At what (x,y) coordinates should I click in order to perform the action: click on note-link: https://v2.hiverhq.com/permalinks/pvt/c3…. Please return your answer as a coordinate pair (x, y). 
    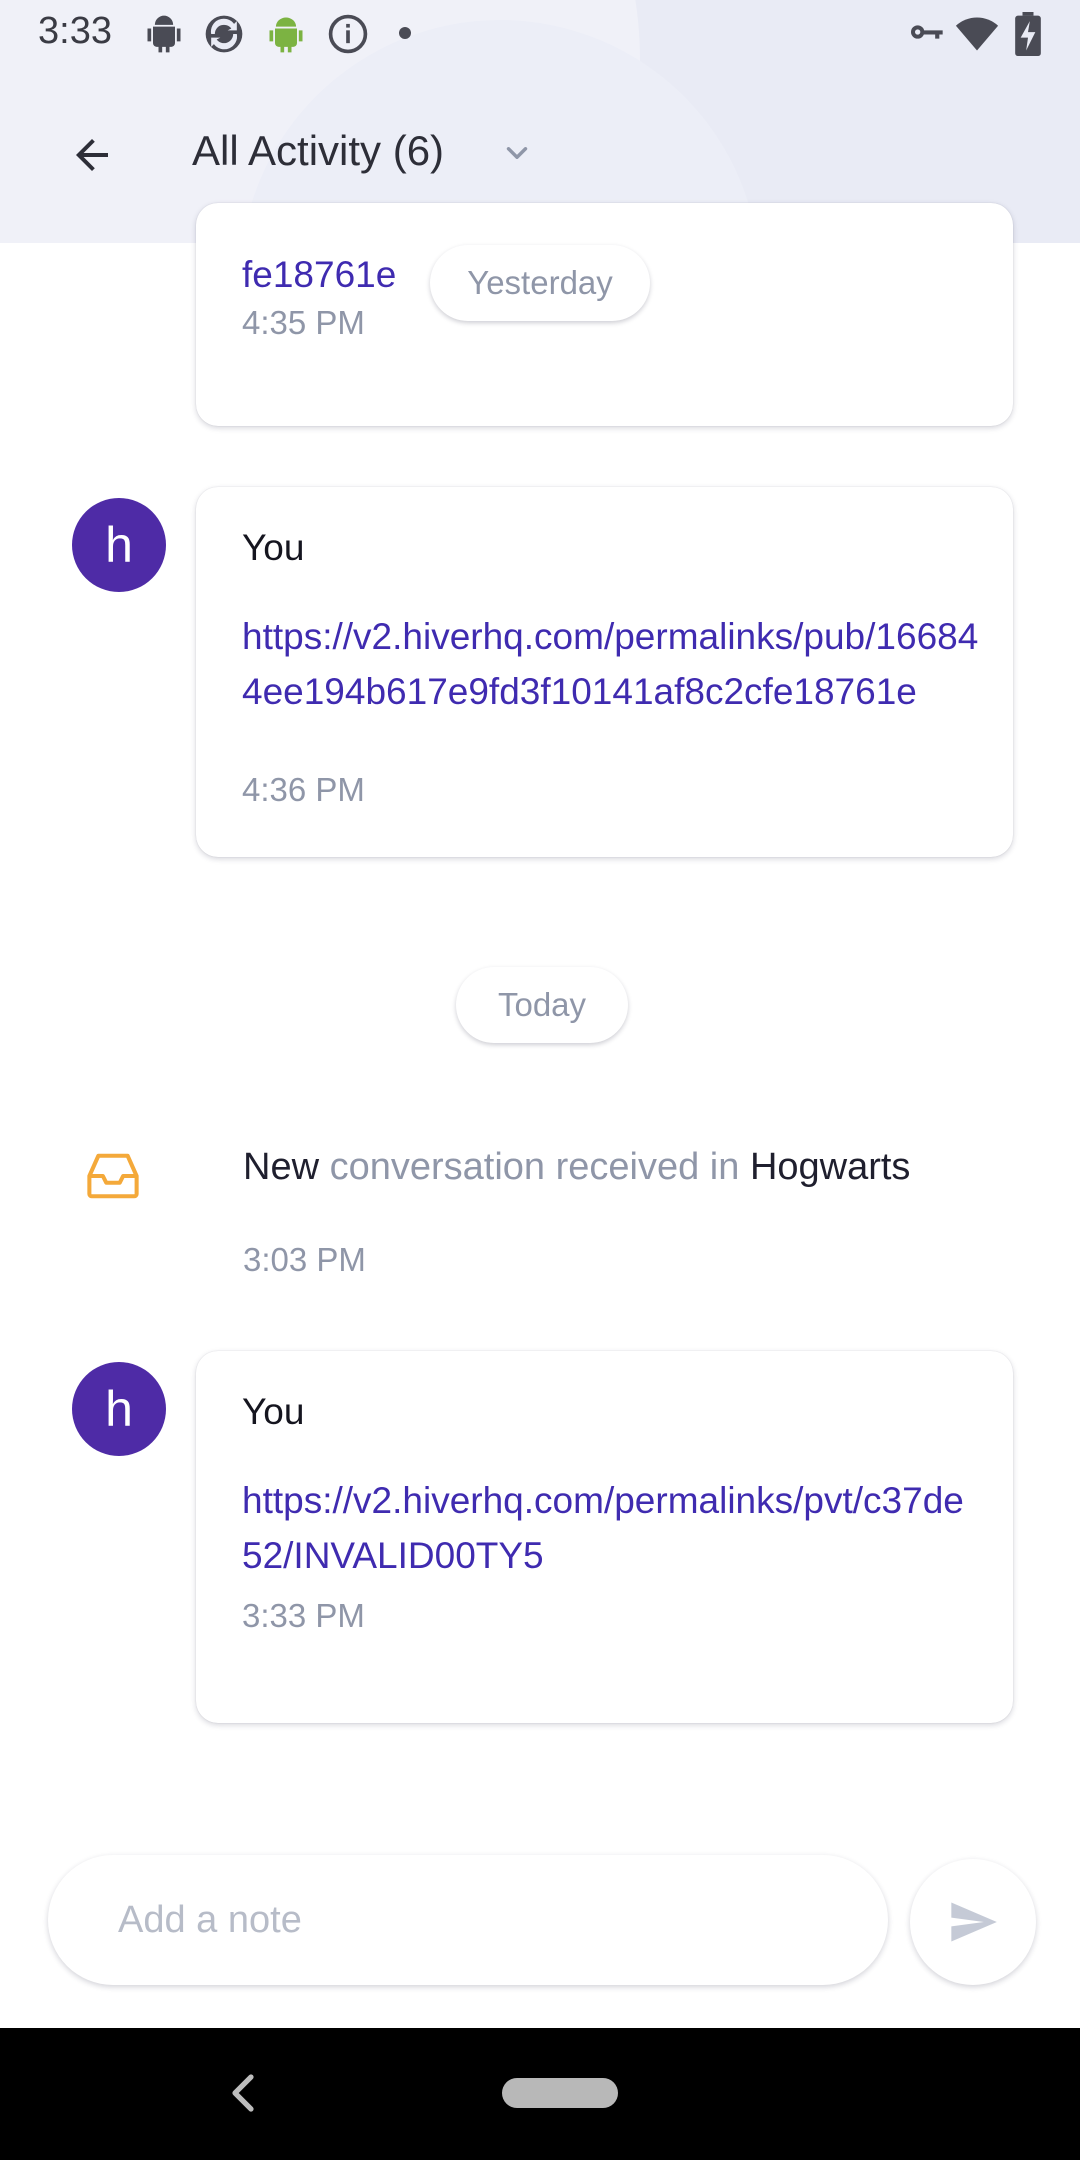
    Looking at the image, I should click on (612, 1528).